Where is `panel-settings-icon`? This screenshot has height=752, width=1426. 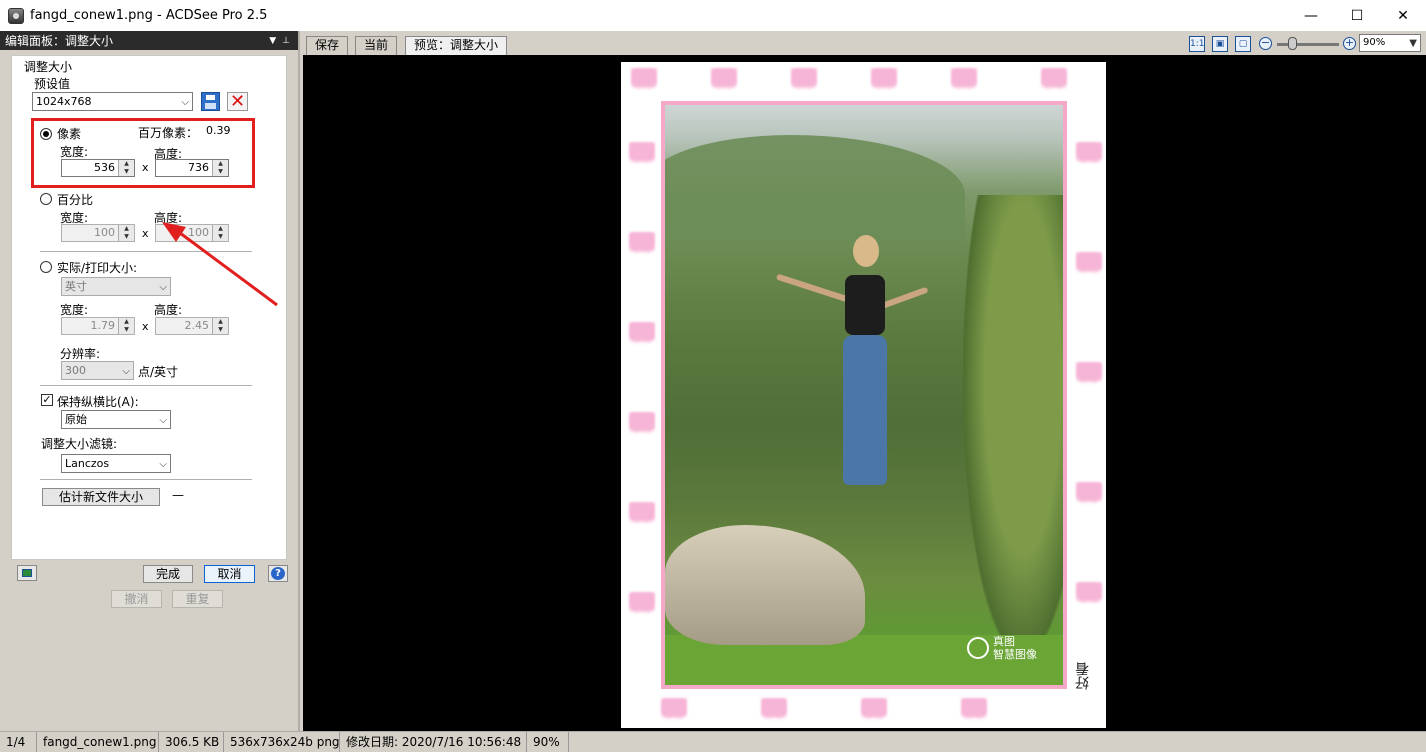
panel-settings-icon is located at coordinates (27, 573).